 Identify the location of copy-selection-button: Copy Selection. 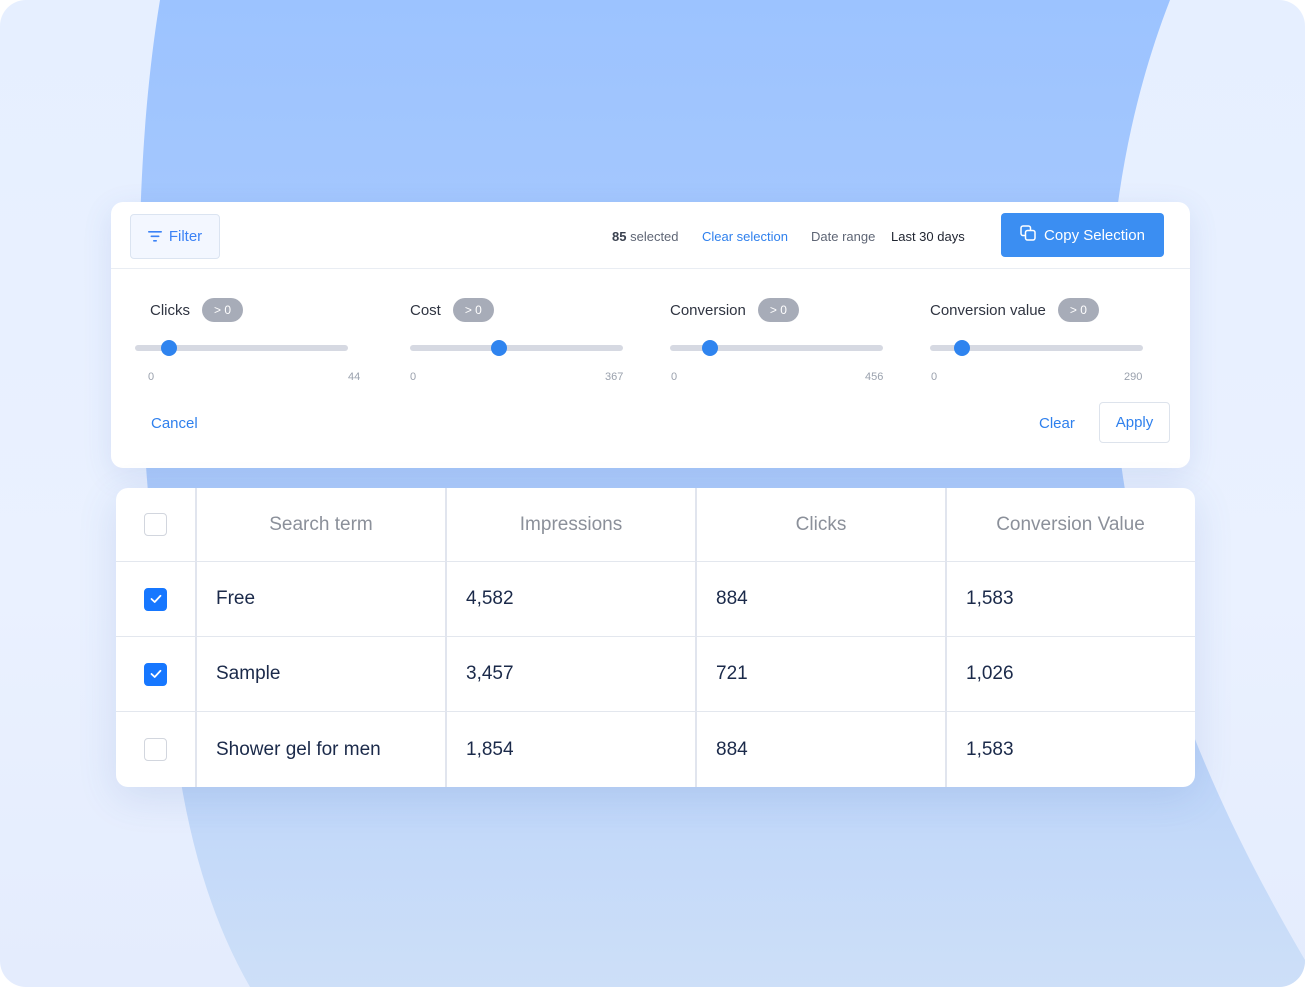
(1082, 235).